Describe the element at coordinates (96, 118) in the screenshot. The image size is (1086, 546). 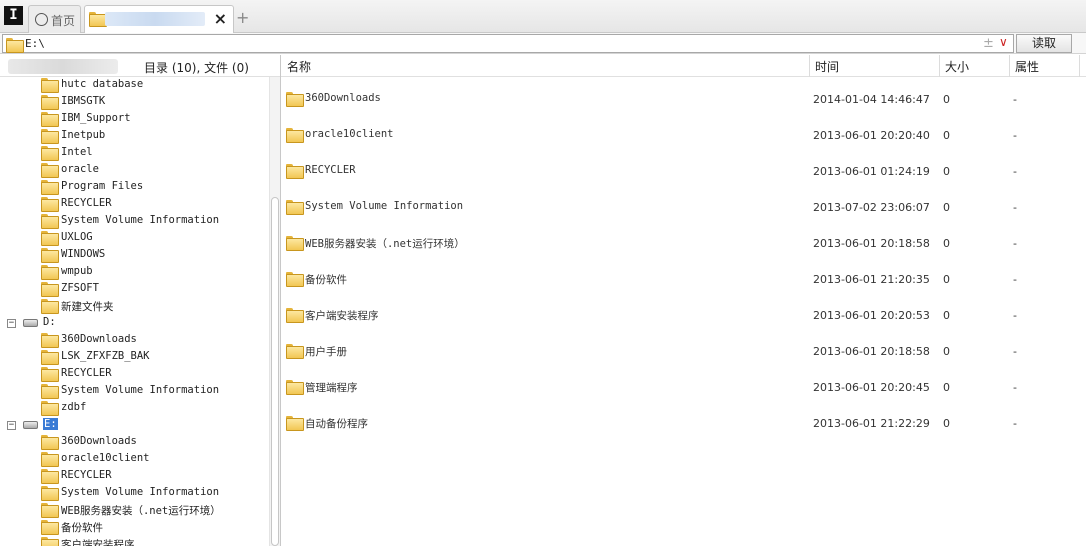
I see `tree-folder-label: IBM_Support` at that location.